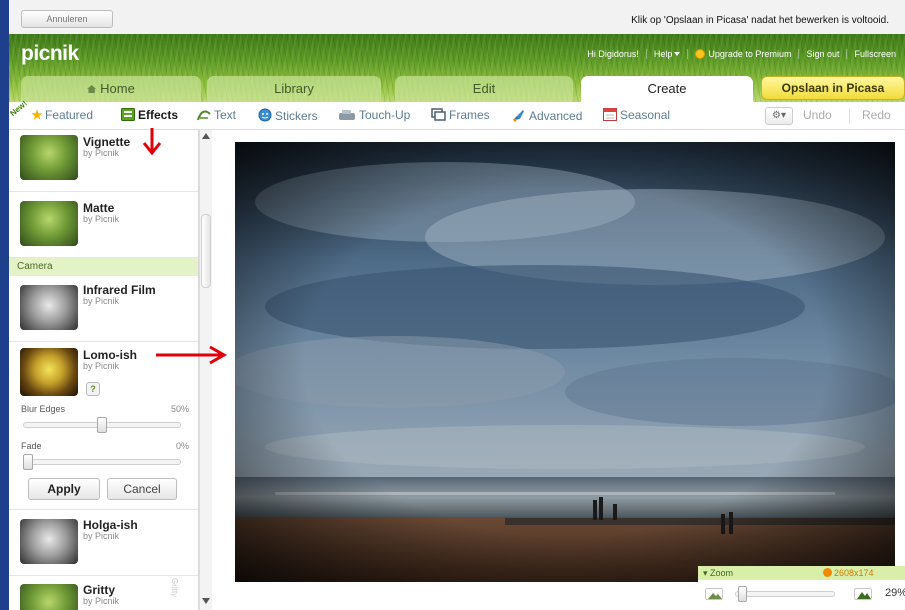 This screenshot has width=905, height=610. What do you see at coordinates (110, 525) in the screenshot?
I see `effect-name: Holga-ish` at bounding box center [110, 525].